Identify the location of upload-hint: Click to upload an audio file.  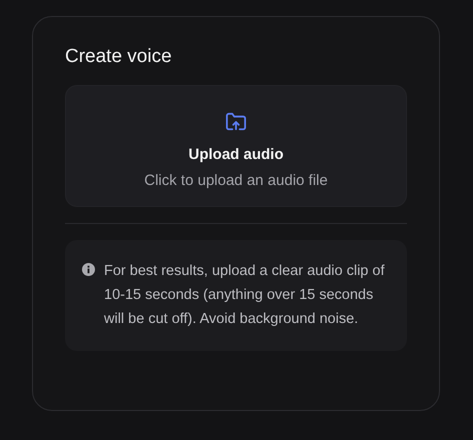
(236, 180).